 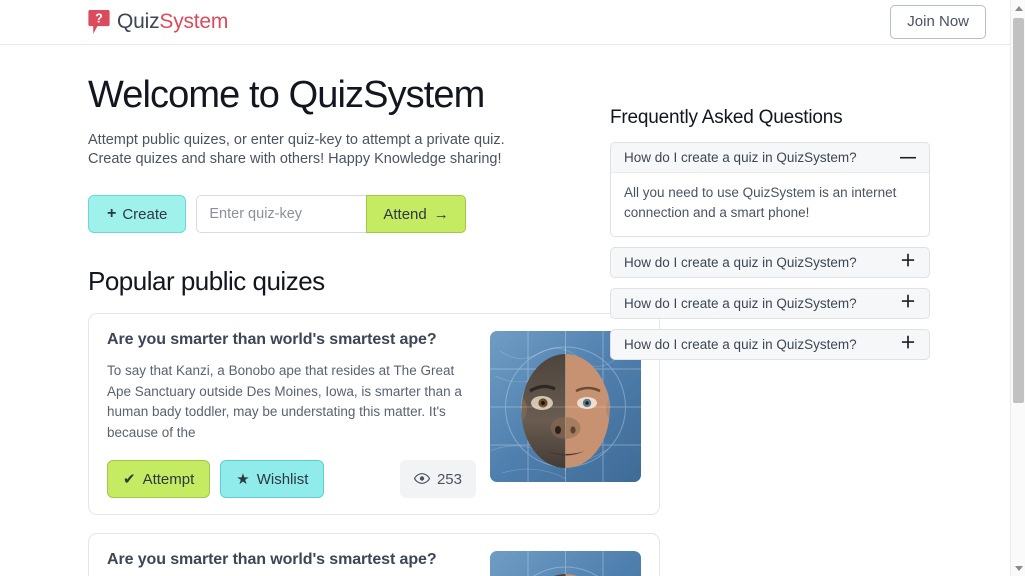 What do you see at coordinates (206, 281) in the screenshot?
I see `popular-quizes-heading: Popular public quizes` at bounding box center [206, 281].